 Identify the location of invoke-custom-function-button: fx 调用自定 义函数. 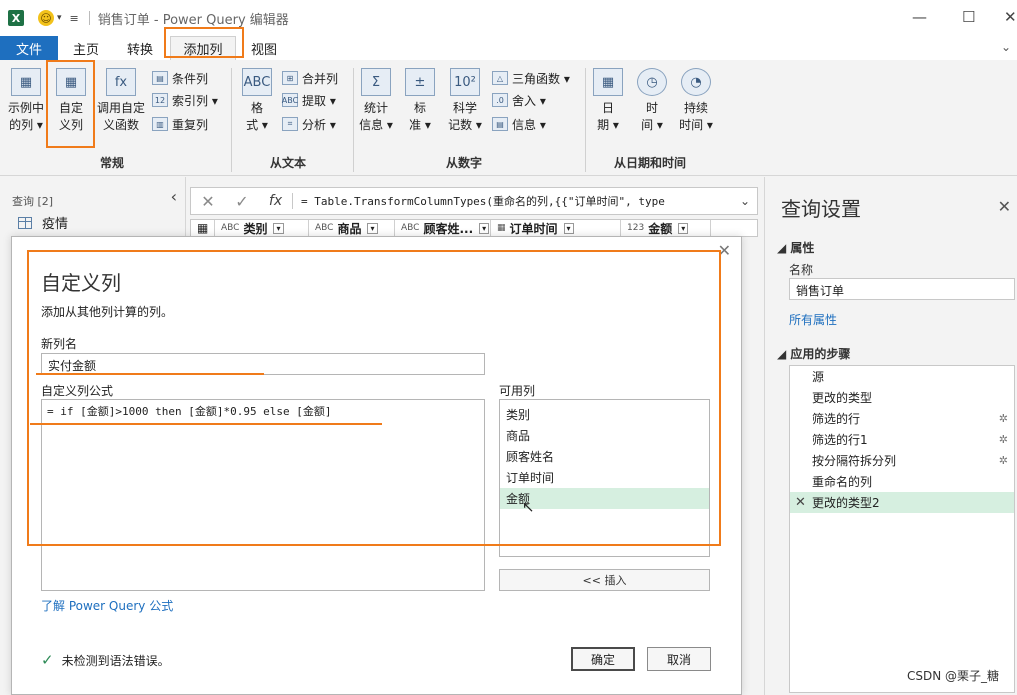
(121, 101).